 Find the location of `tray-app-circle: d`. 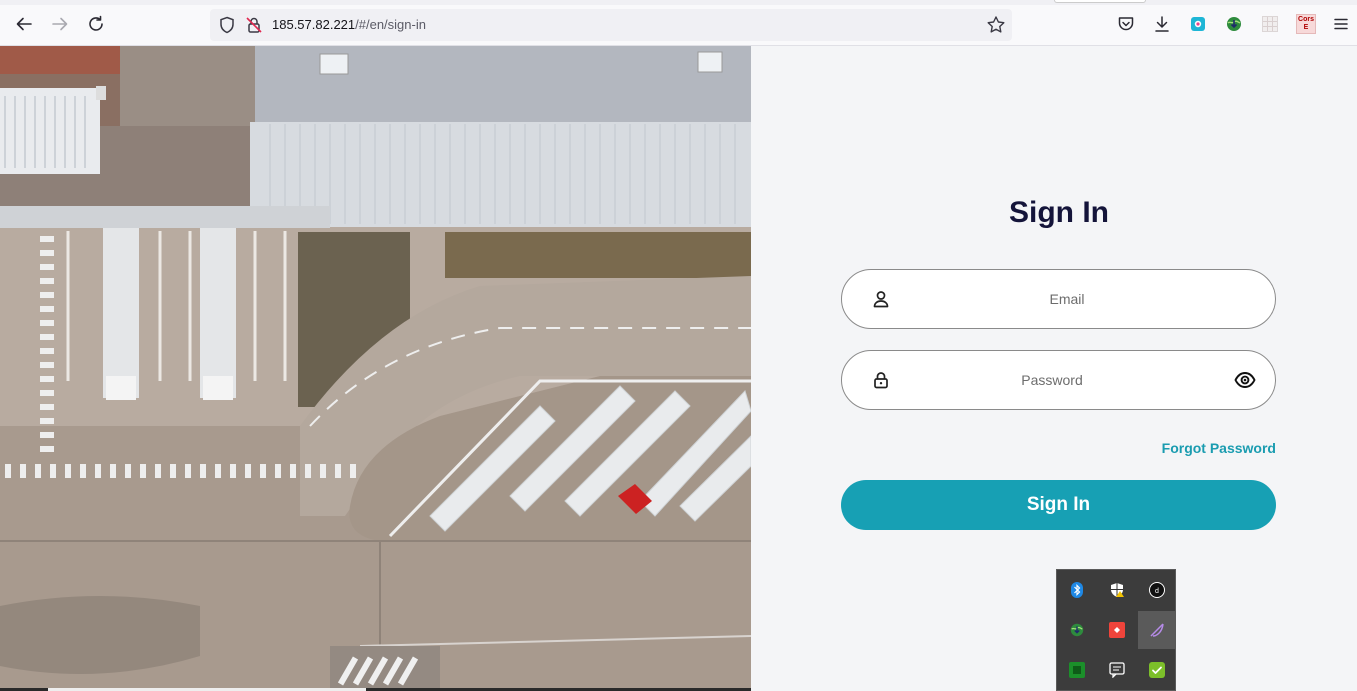

tray-app-circle: d is located at coordinates (1157, 590).